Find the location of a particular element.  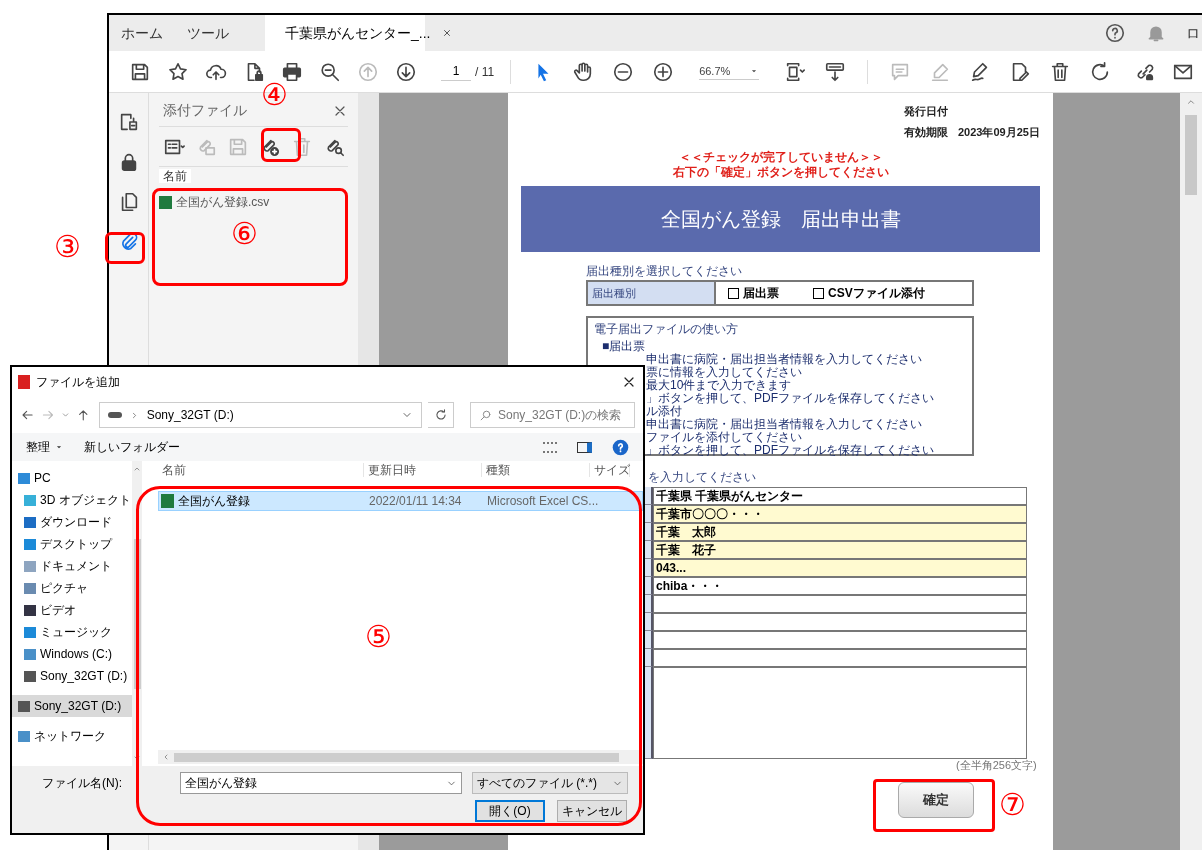

filename-label: ファイル名(N): is located at coordinates (82, 783).